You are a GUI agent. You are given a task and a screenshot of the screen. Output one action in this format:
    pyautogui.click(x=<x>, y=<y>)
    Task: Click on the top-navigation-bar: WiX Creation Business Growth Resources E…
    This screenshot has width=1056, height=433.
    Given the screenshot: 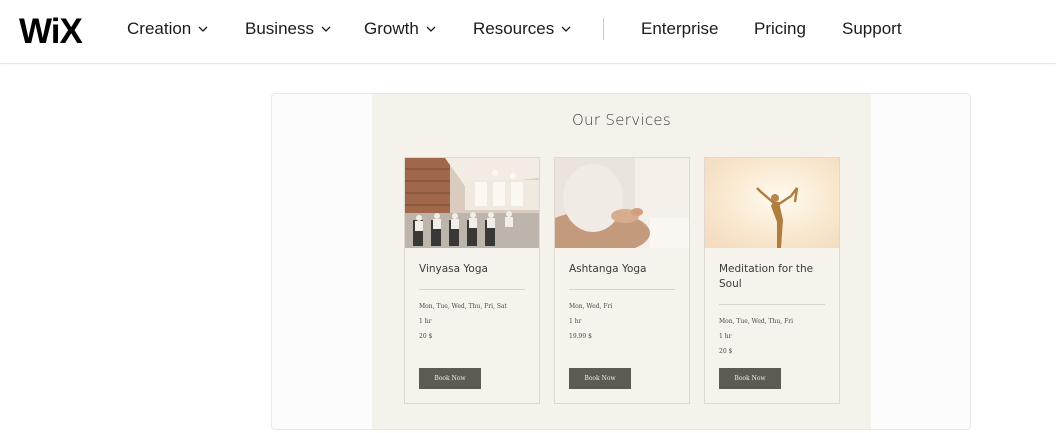 What is the action you would take?
    pyautogui.click(x=528, y=32)
    